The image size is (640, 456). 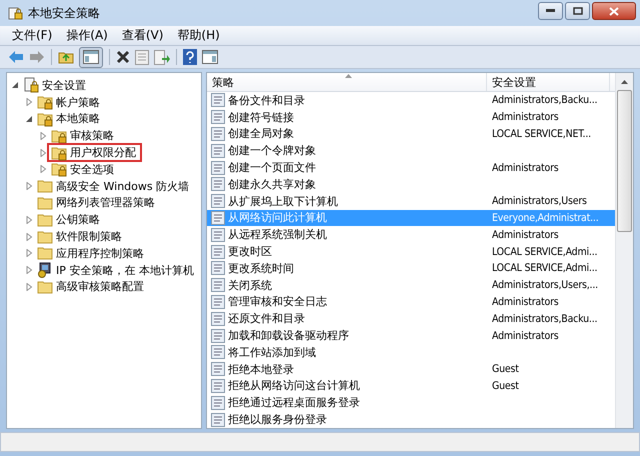 I want to click on table-row: 加载和卸载设备驱动程序 Administrators, so click(x=411, y=335).